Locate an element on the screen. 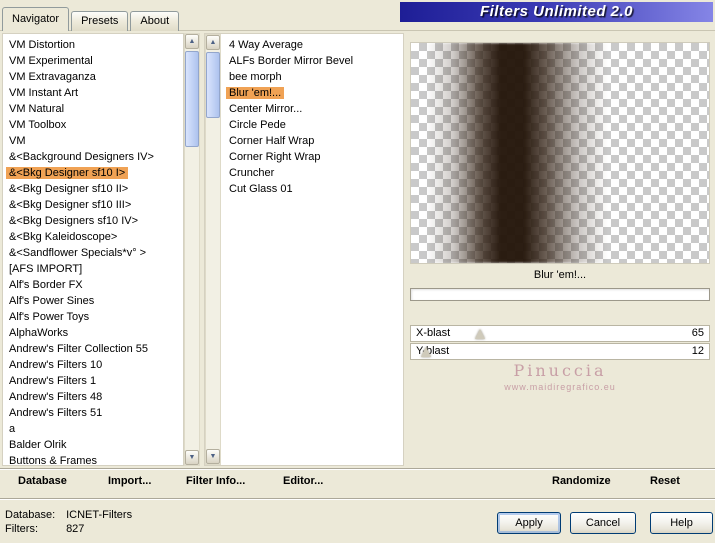 This screenshot has width=715, height=543. toolbar-divider is located at coordinates (357, 469).